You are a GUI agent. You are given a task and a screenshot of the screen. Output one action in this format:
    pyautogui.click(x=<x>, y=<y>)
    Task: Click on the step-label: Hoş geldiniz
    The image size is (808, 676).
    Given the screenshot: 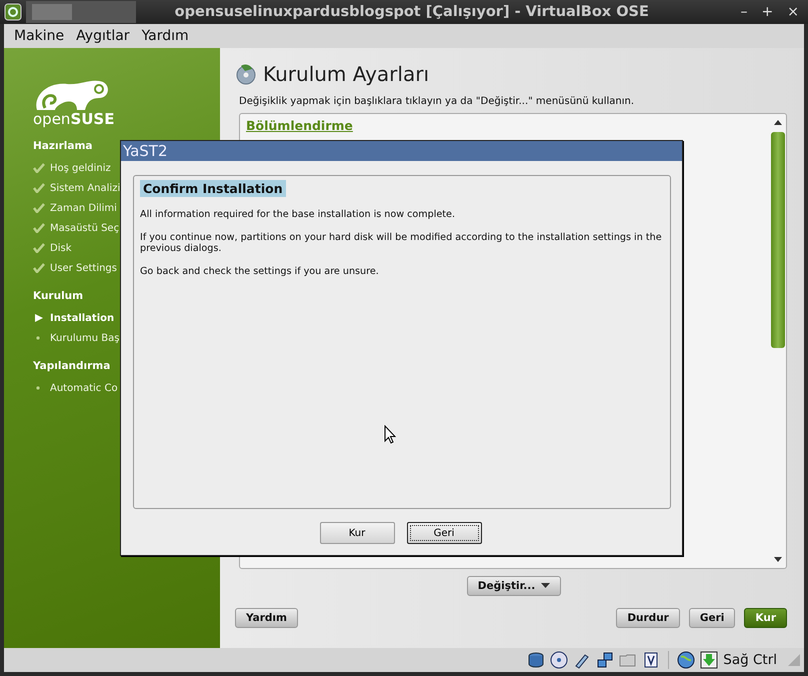 What is the action you would take?
    pyautogui.click(x=80, y=168)
    